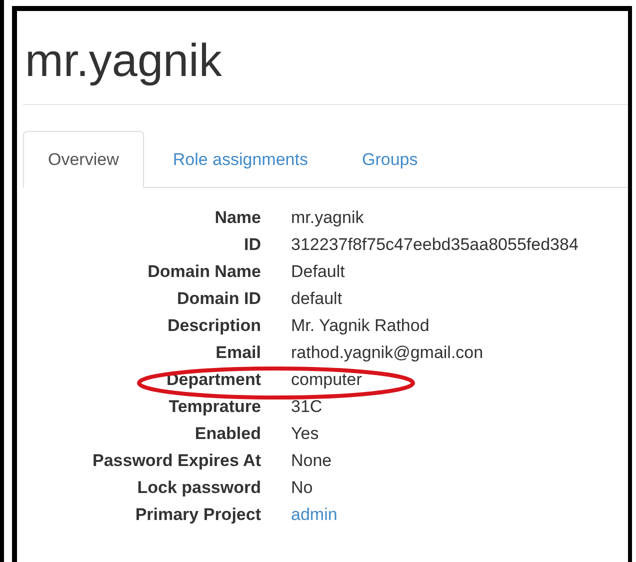 The image size is (636, 562). Describe the element at coordinates (237, 218) in the screenshot. I see `field-label: Name` at that location.